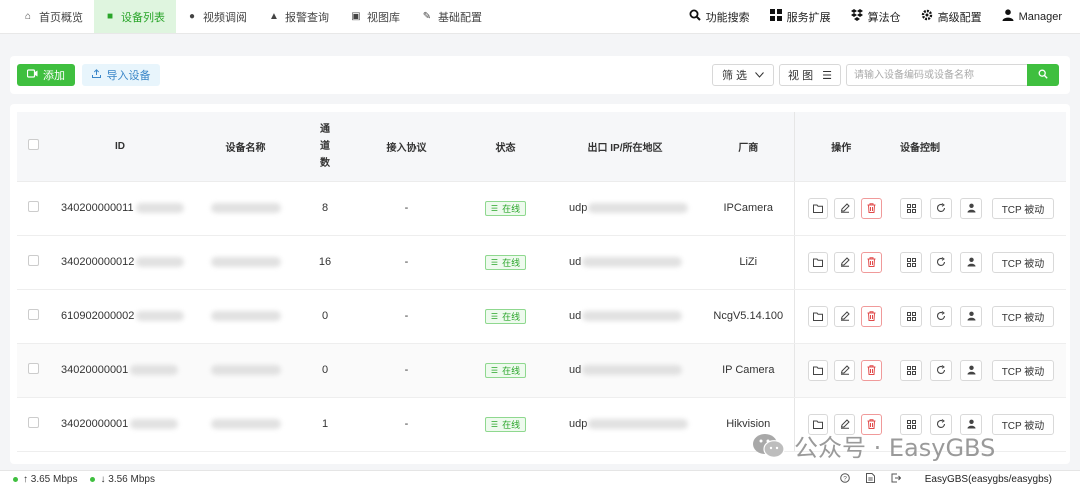 The image size is (1080, 488). Describe the element at coordinates (325, 147) in the screenshot. I see `header-channels: 通道数` at that location.